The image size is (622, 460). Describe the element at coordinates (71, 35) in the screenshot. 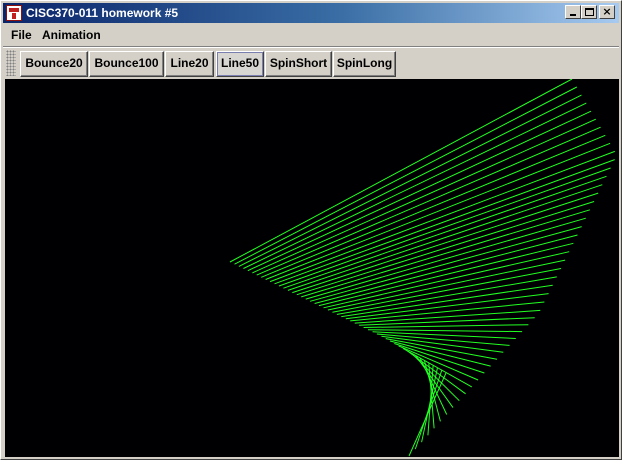

I see `menu-animation: Animation` at that location.